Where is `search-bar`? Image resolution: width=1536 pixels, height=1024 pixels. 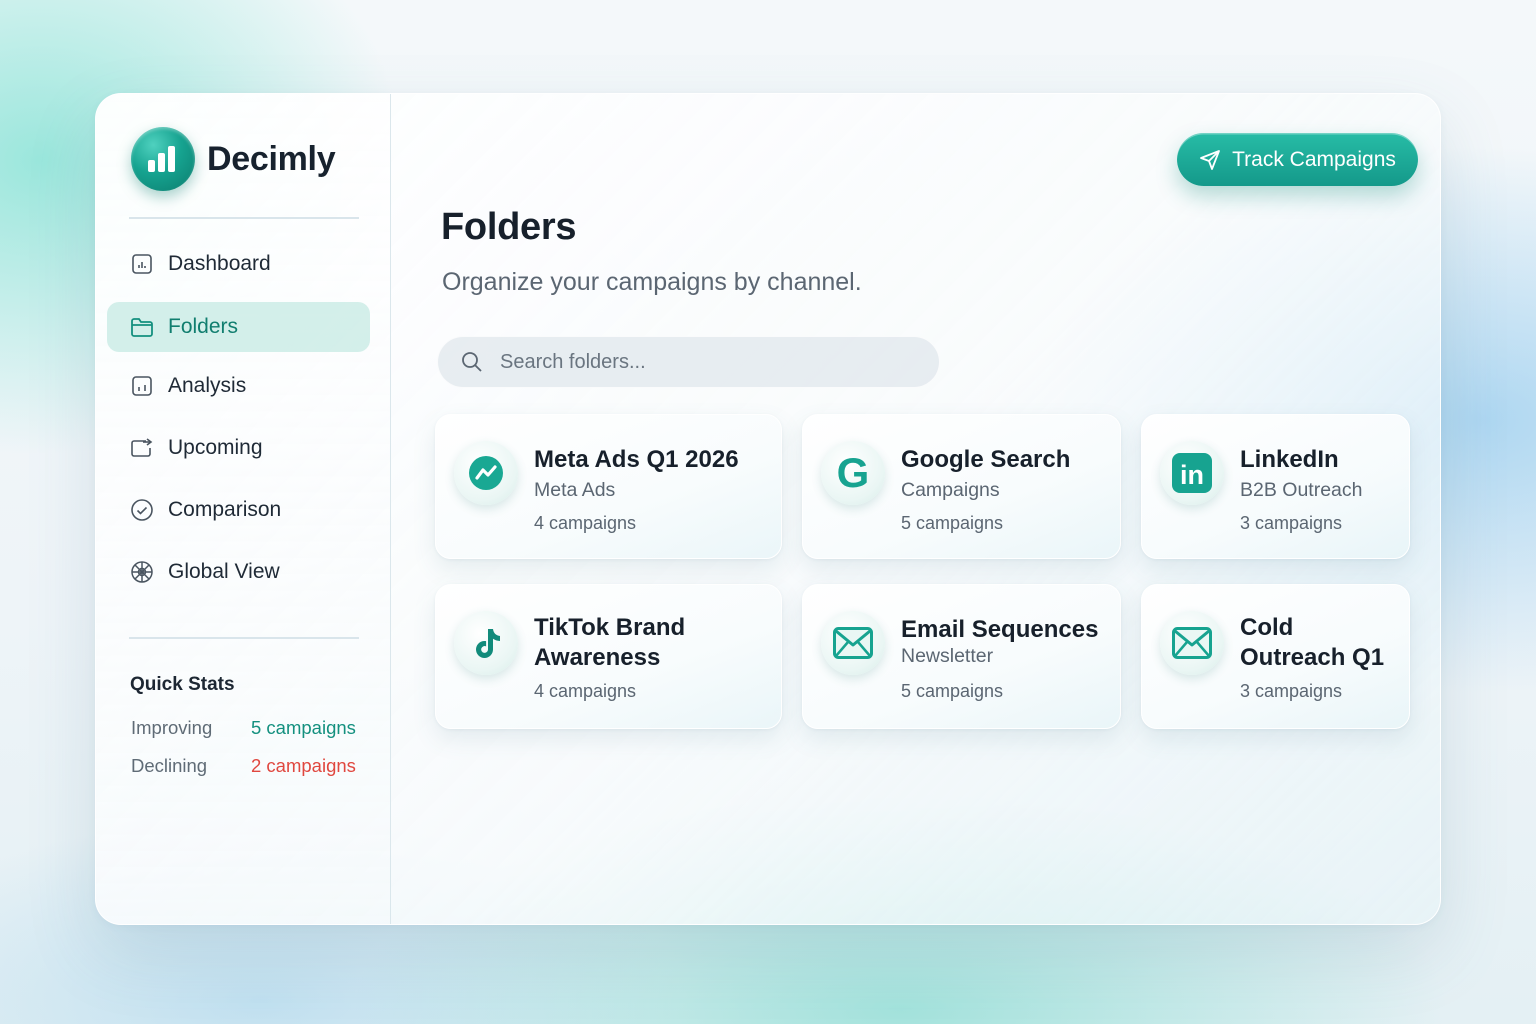 search-bar is located at coordinates (688, 362).